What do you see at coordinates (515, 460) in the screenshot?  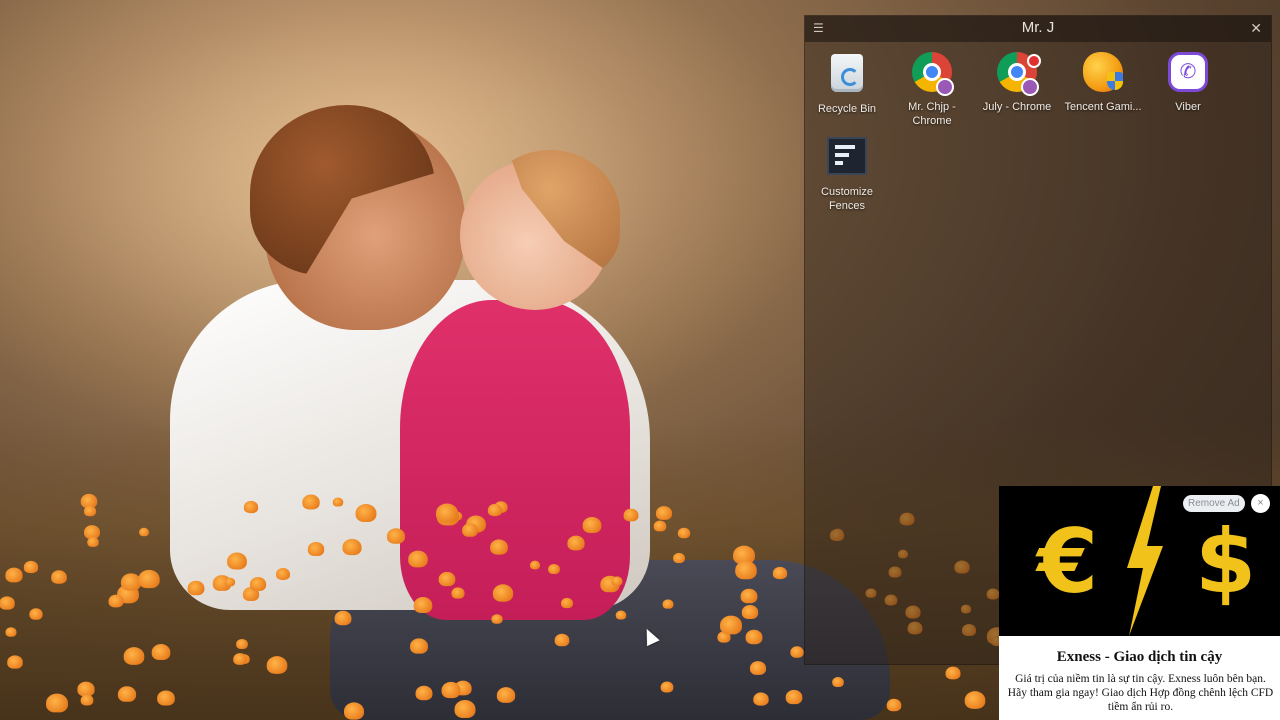 I see `girl-dress` at bounding box center [515, 460].